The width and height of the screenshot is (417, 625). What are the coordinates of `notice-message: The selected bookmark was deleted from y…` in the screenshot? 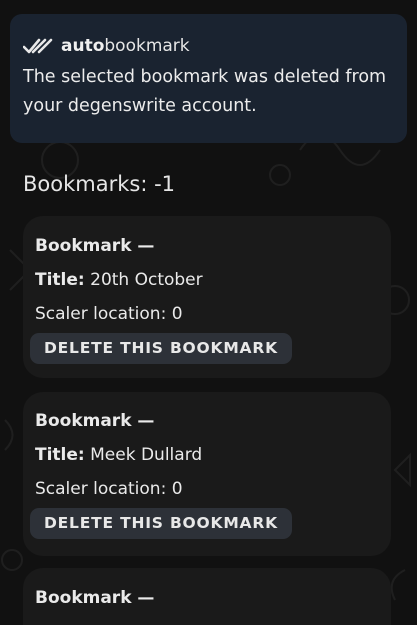 It's located at (205, 91).